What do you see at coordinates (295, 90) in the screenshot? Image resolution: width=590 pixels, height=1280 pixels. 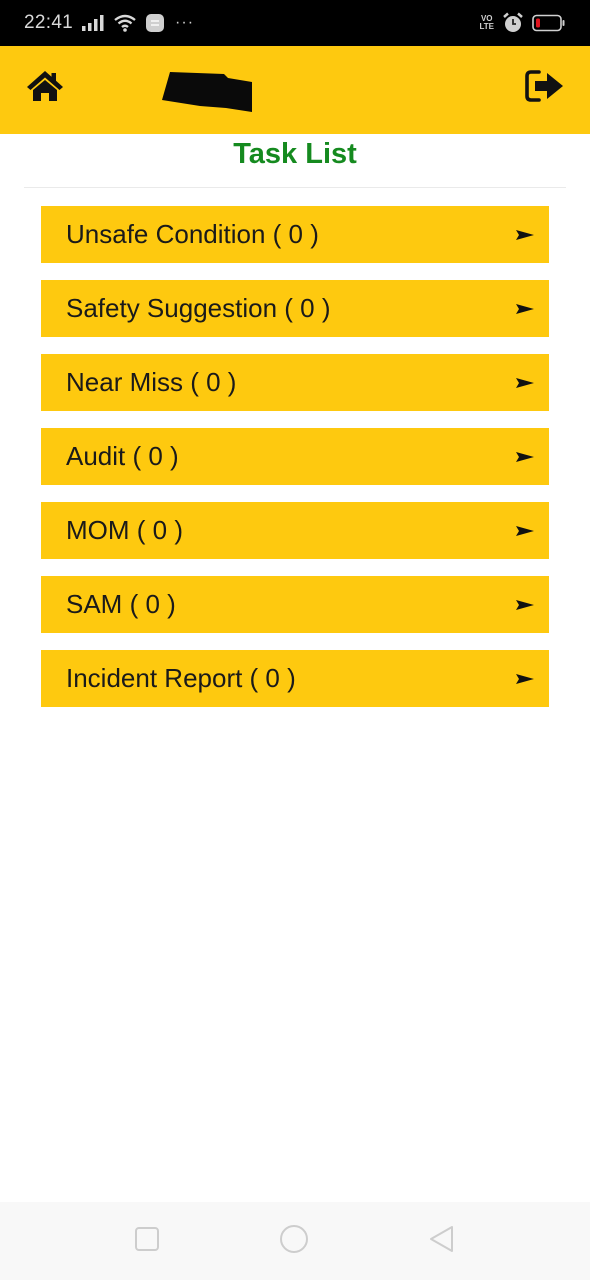 I see `app-header` at bounding box center [295, 90].